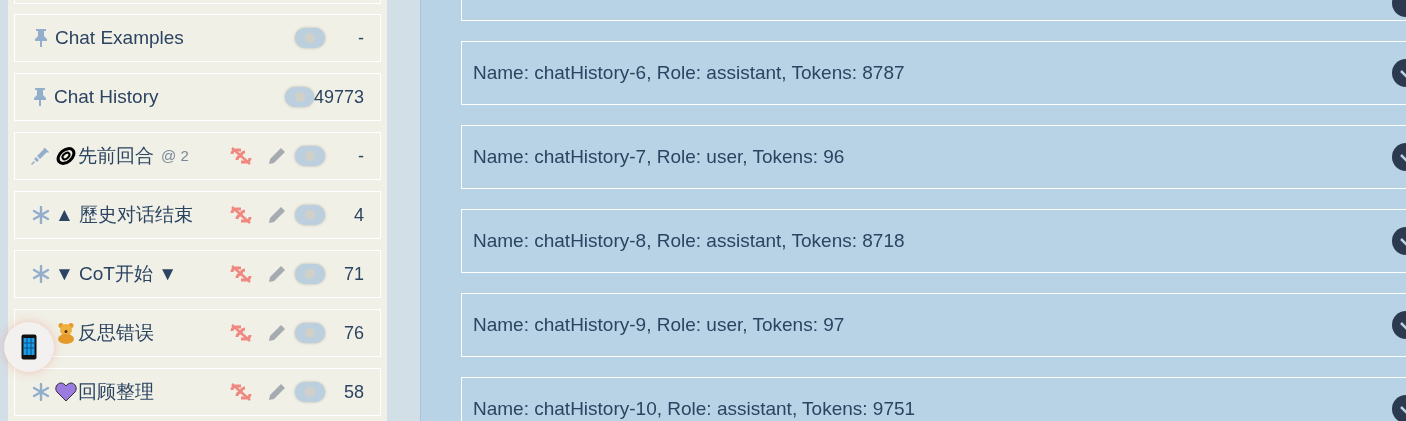  What do you see at coordinates (124, 214) in the screenshot?
I see `entry-title: ▲ 歷史对话结束` at bounding box center [124, 214].